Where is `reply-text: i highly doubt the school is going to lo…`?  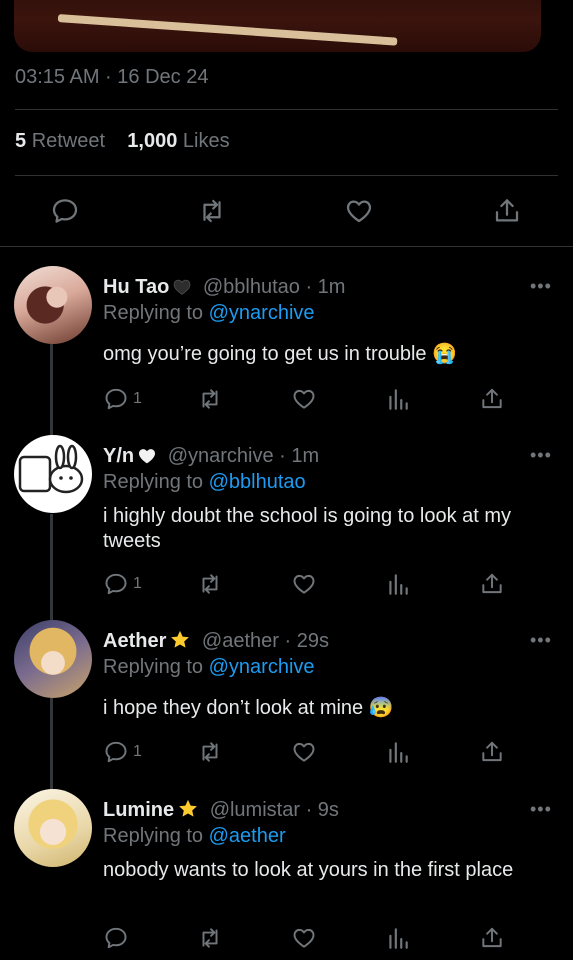 reply-text: i highly doubt the school is going to lo… is located at coordinates (307, 528).